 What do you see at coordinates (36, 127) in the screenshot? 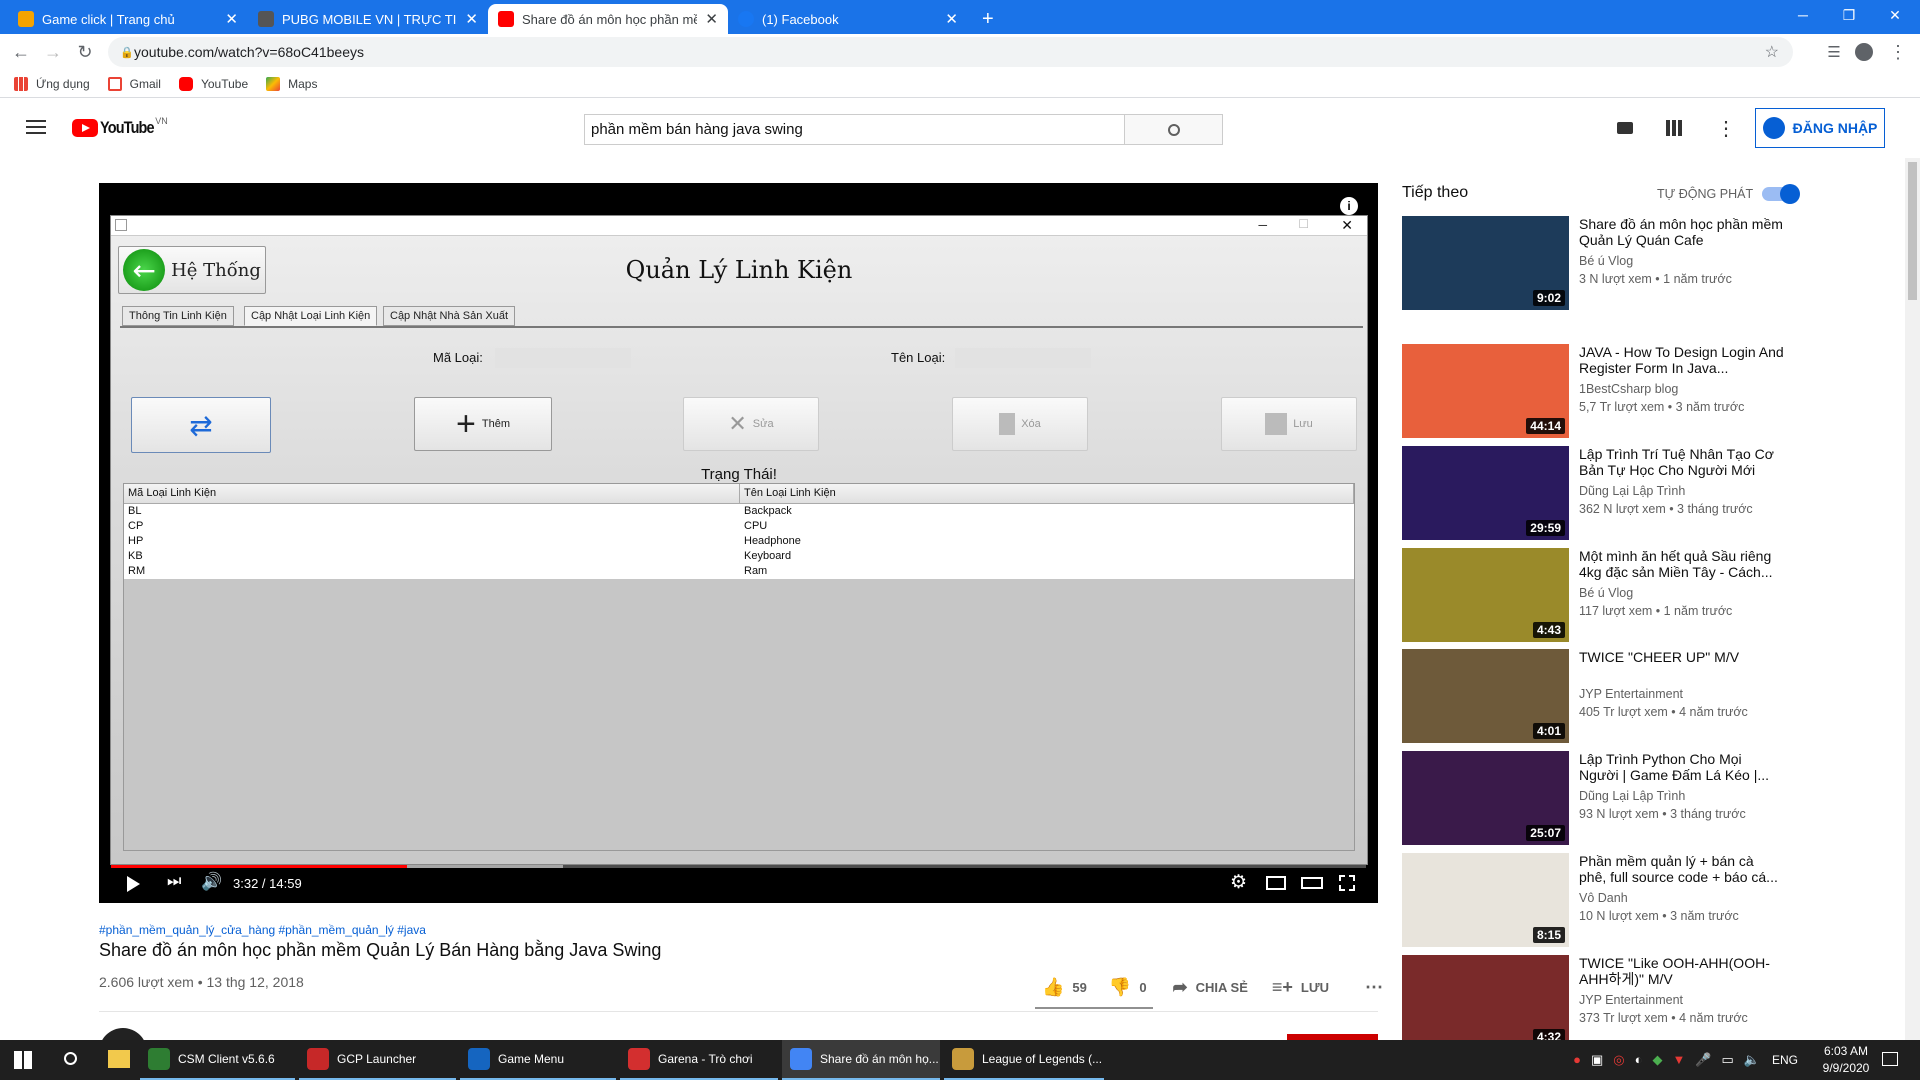
I see `hamburger-menu-icon` at bounding box center [36, 127].